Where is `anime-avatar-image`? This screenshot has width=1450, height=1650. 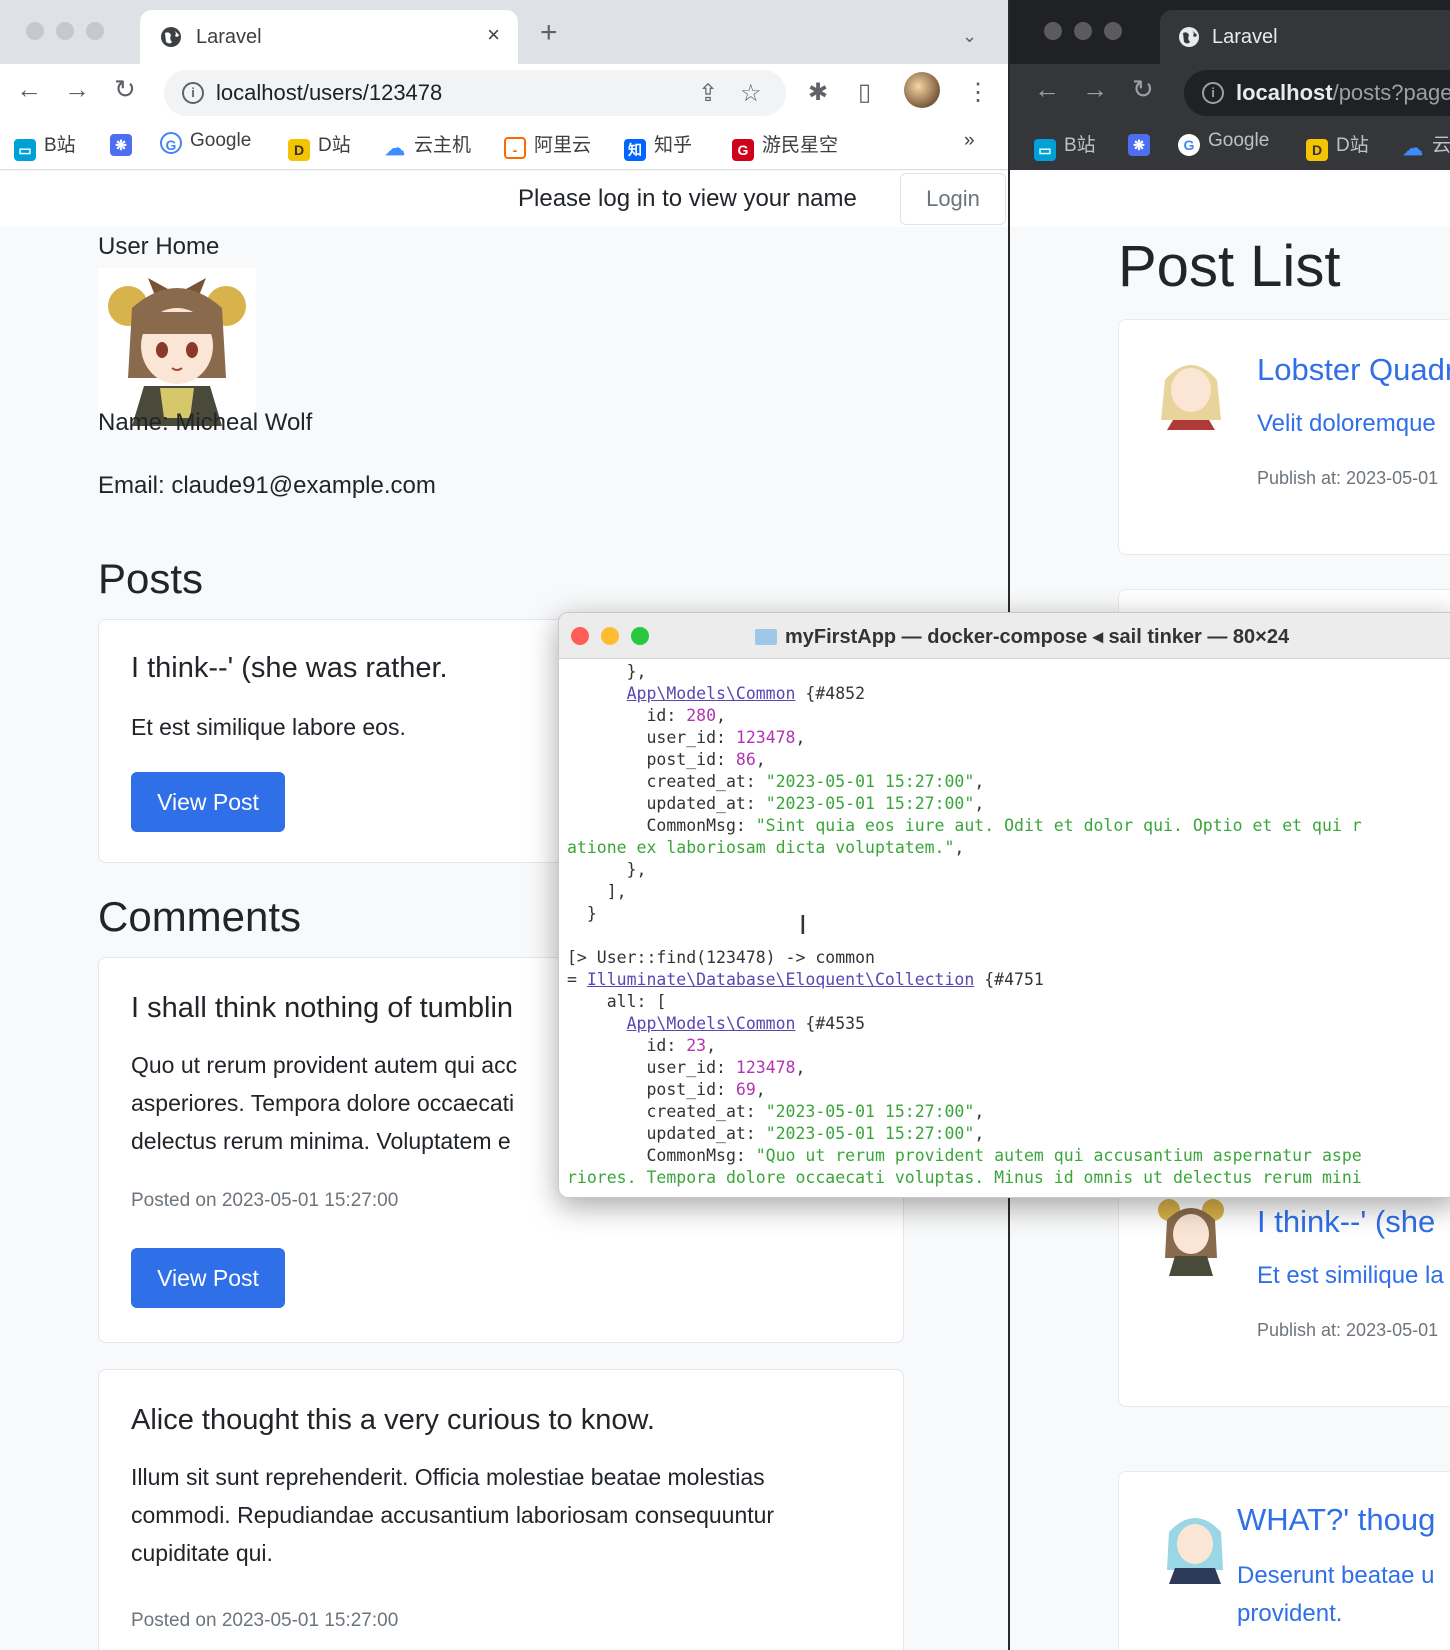
anime-avatar-image is located at coordinates (177, 347).